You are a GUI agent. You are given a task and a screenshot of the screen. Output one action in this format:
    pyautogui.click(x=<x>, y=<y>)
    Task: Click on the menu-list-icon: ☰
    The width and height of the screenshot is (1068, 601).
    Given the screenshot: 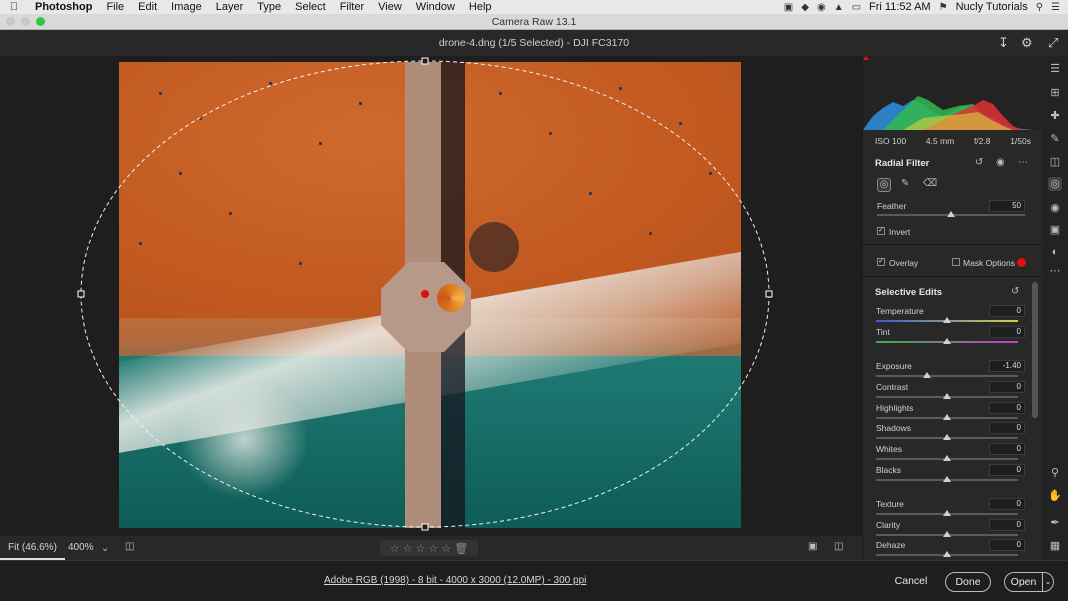 What is the action you would take?
    pyautogui.click(x=1055, y=7)
    